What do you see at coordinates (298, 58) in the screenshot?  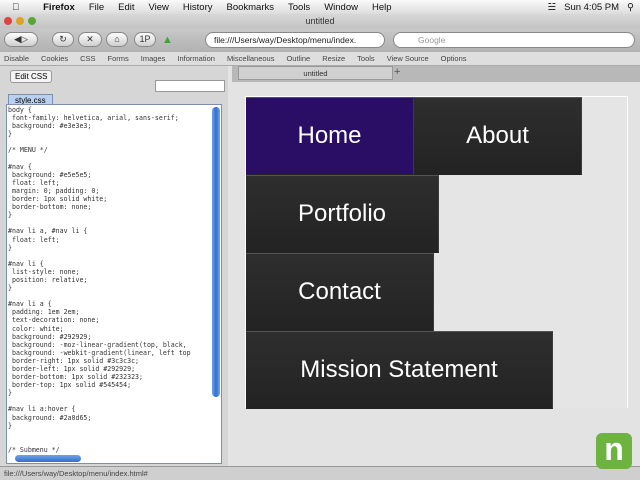 I see `wd-outline: Outline` at bounding box center [298, 58].